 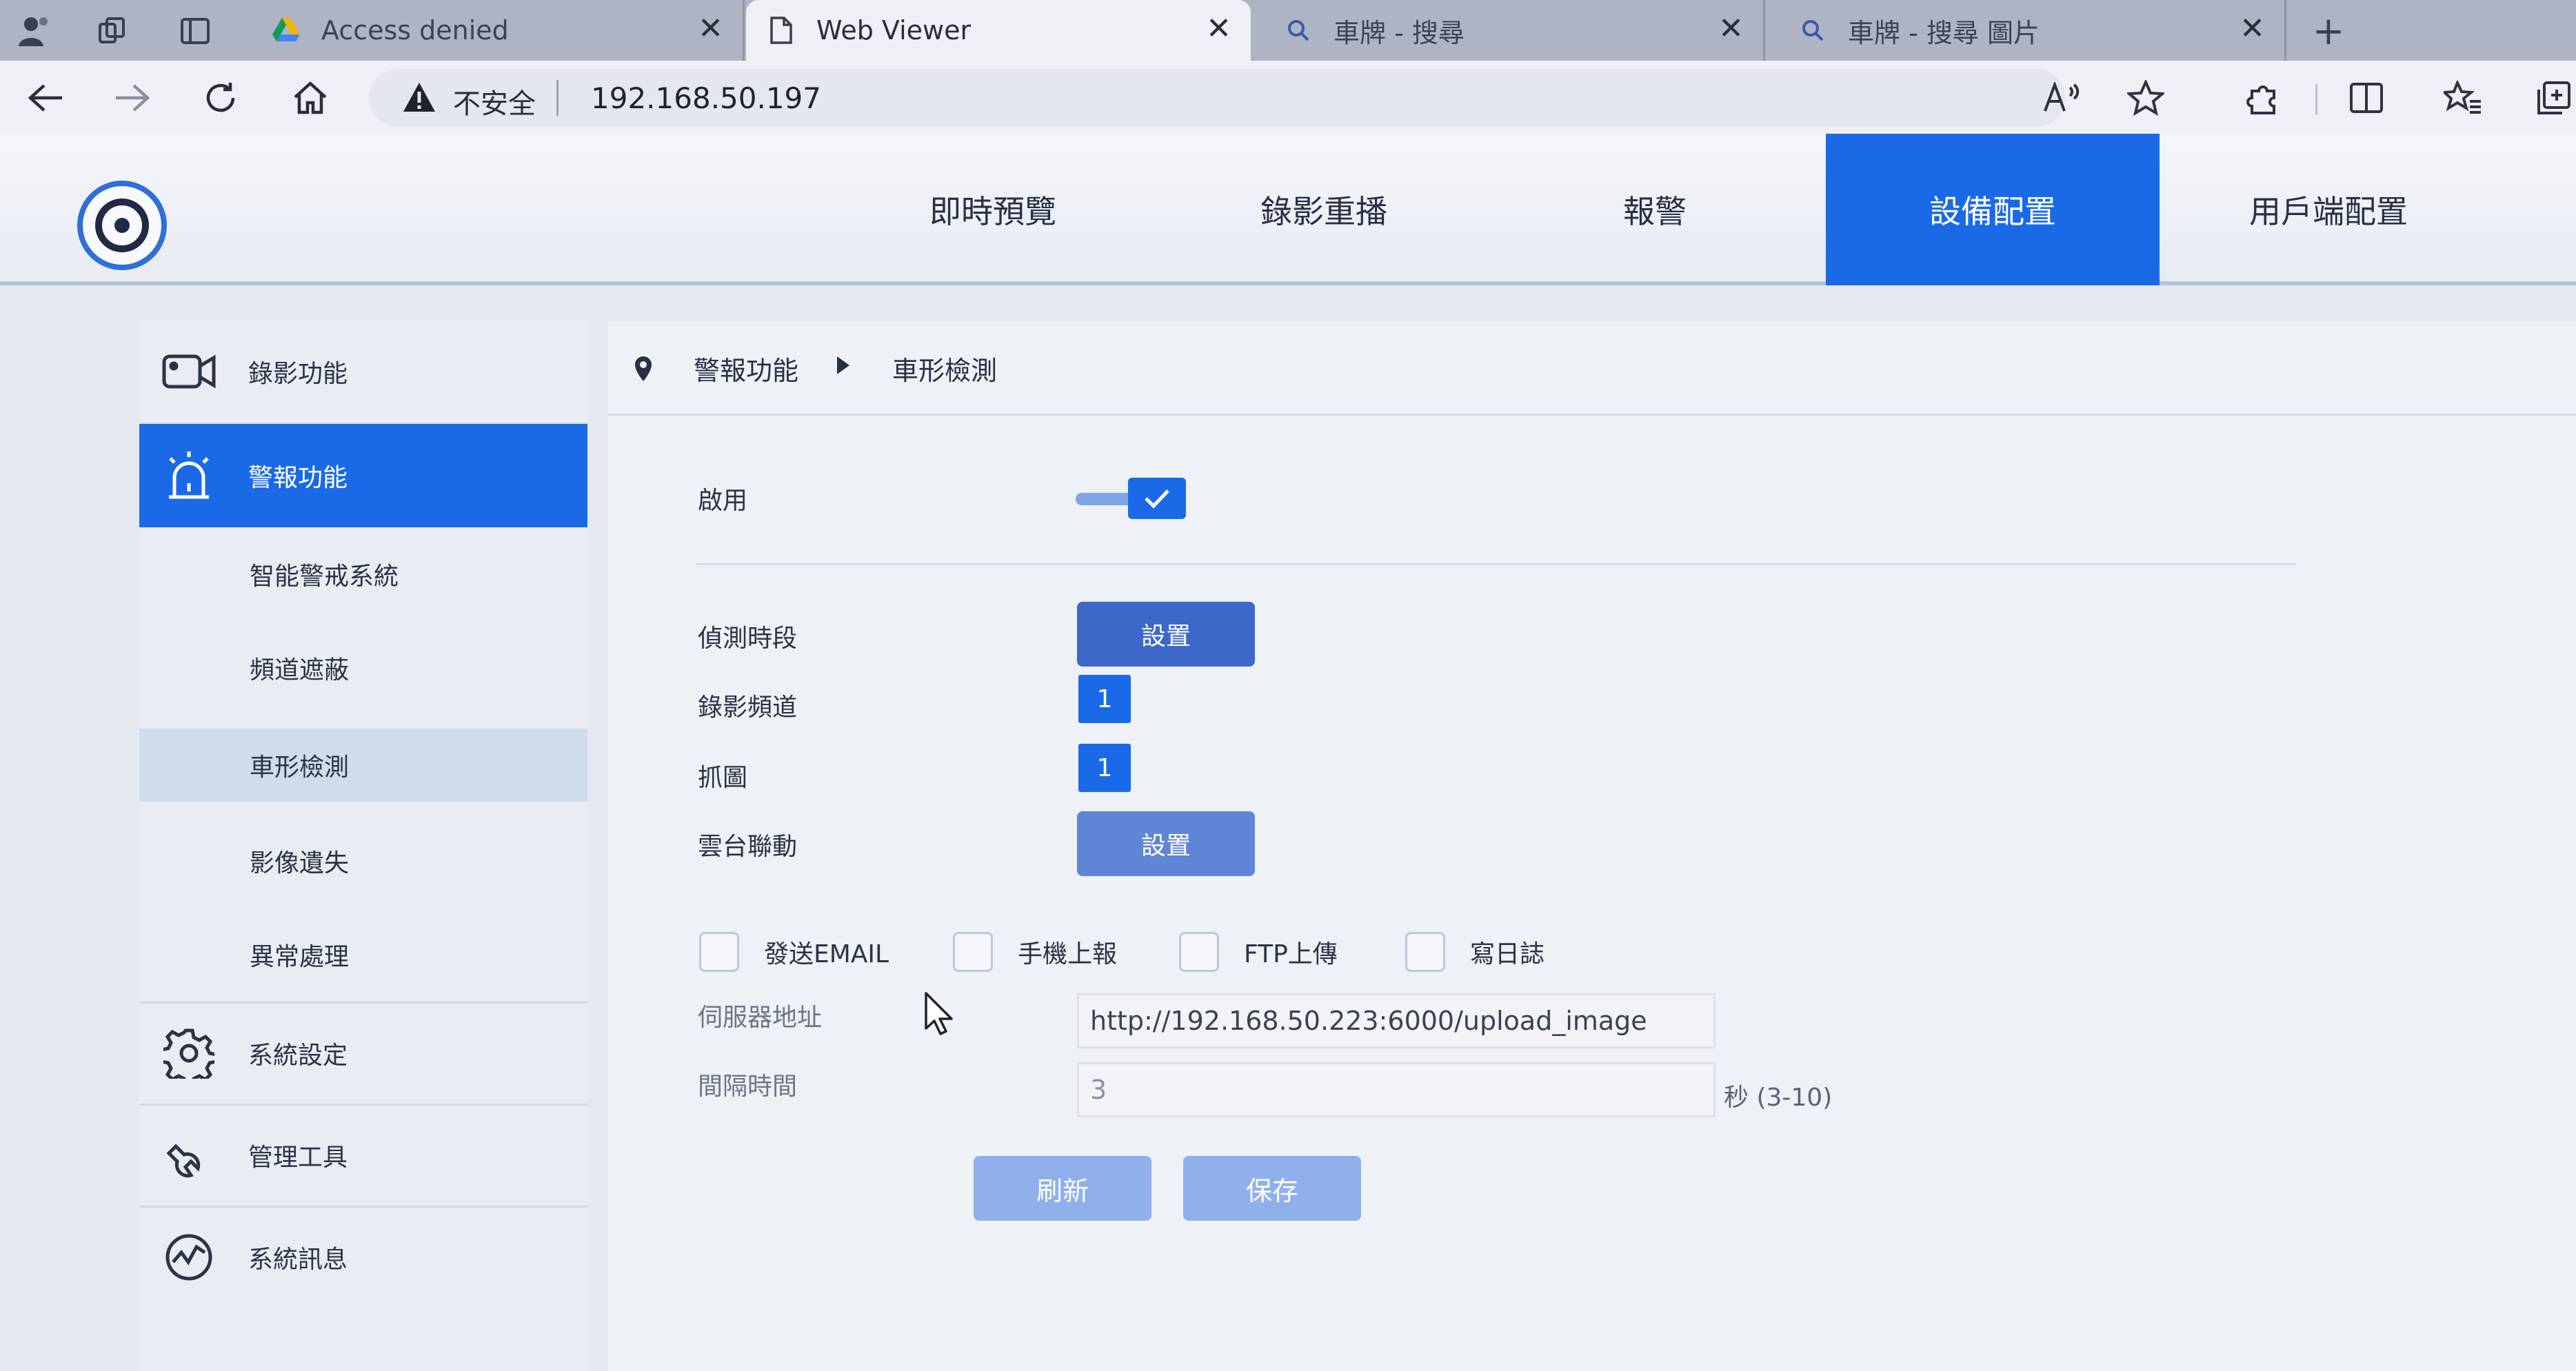 I want to click on sidebar-item-label: 頻道遮蔽, so click(x=300, y=670).